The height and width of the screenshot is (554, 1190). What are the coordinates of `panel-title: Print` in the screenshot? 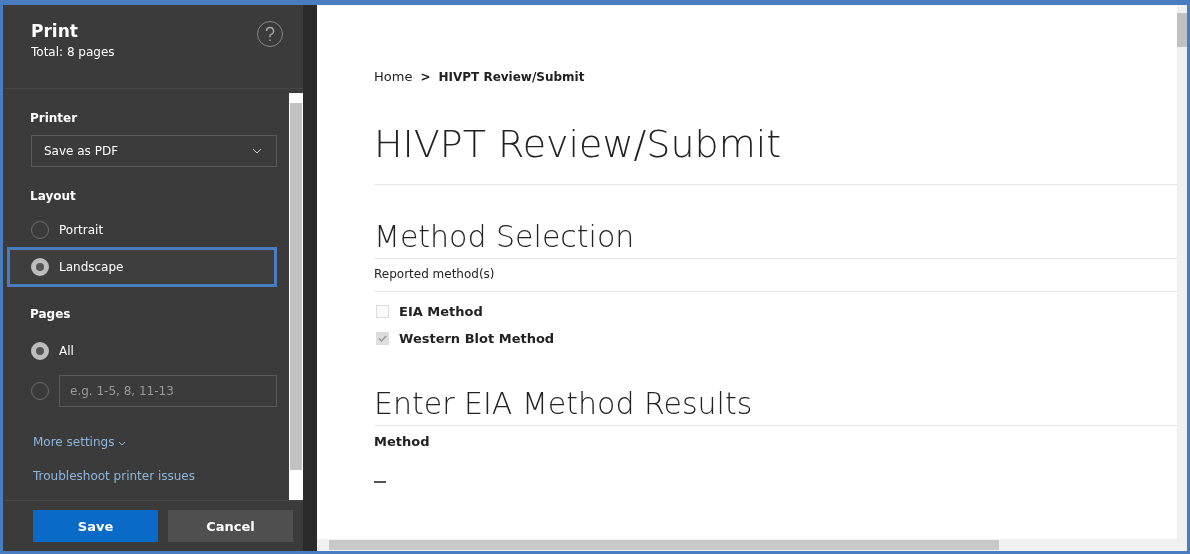 It's located at (55, 31).